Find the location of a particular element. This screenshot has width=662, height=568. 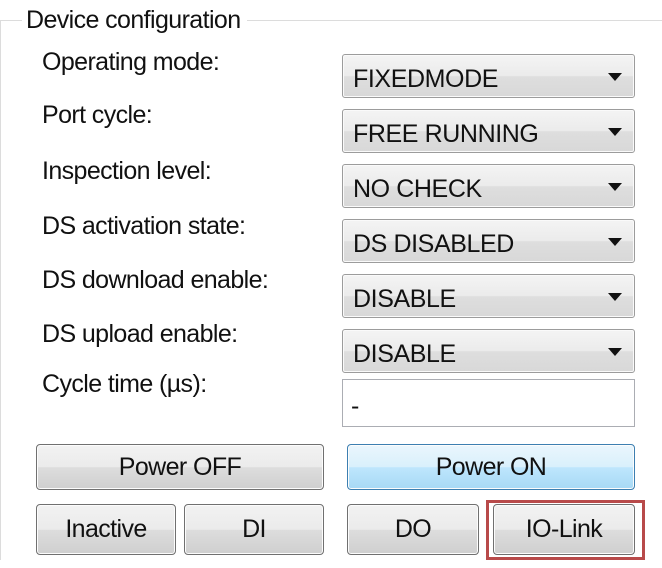

ds-upload-enable-value: DISABLE is located at coordinates (404, 354).